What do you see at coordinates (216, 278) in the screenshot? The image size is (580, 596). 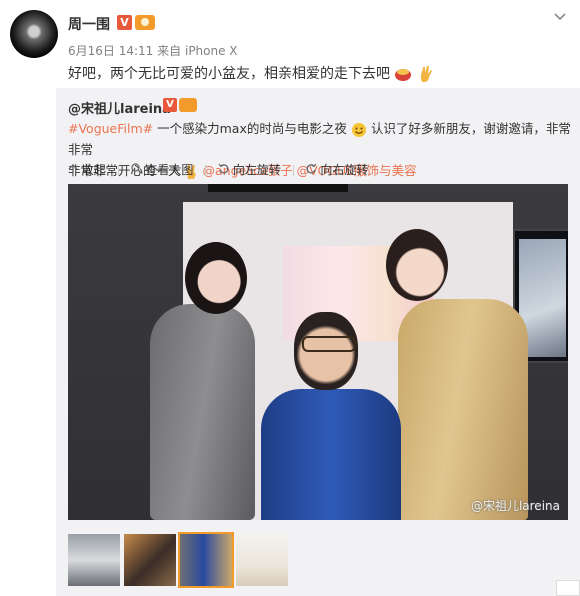 I see `person-left-head` at bounding box center [216, 278].